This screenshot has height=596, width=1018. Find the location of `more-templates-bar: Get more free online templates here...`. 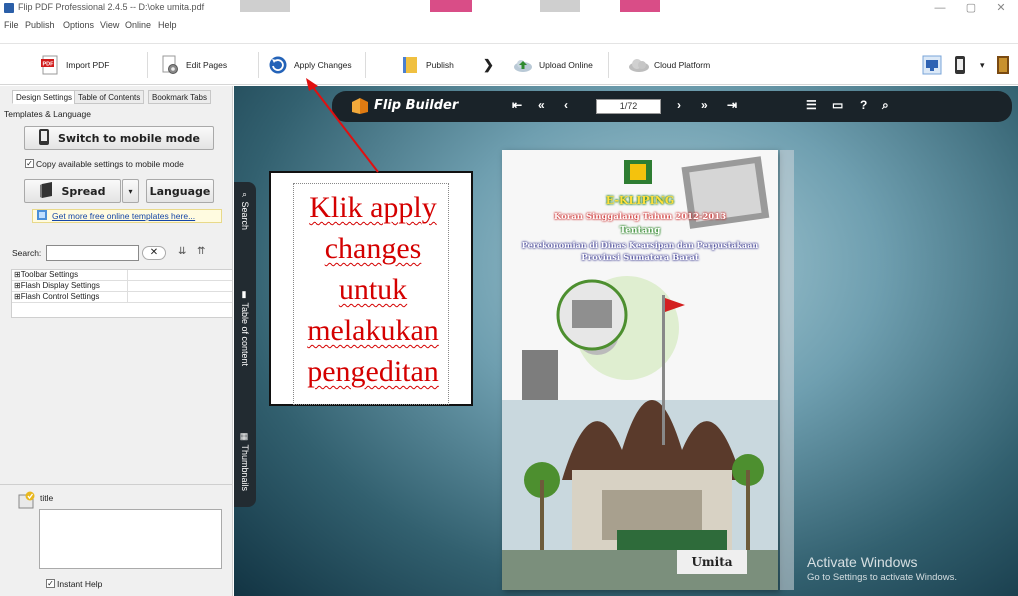

more-templates-bar: Get more free online templates here... is located at coordinates (127, 216).